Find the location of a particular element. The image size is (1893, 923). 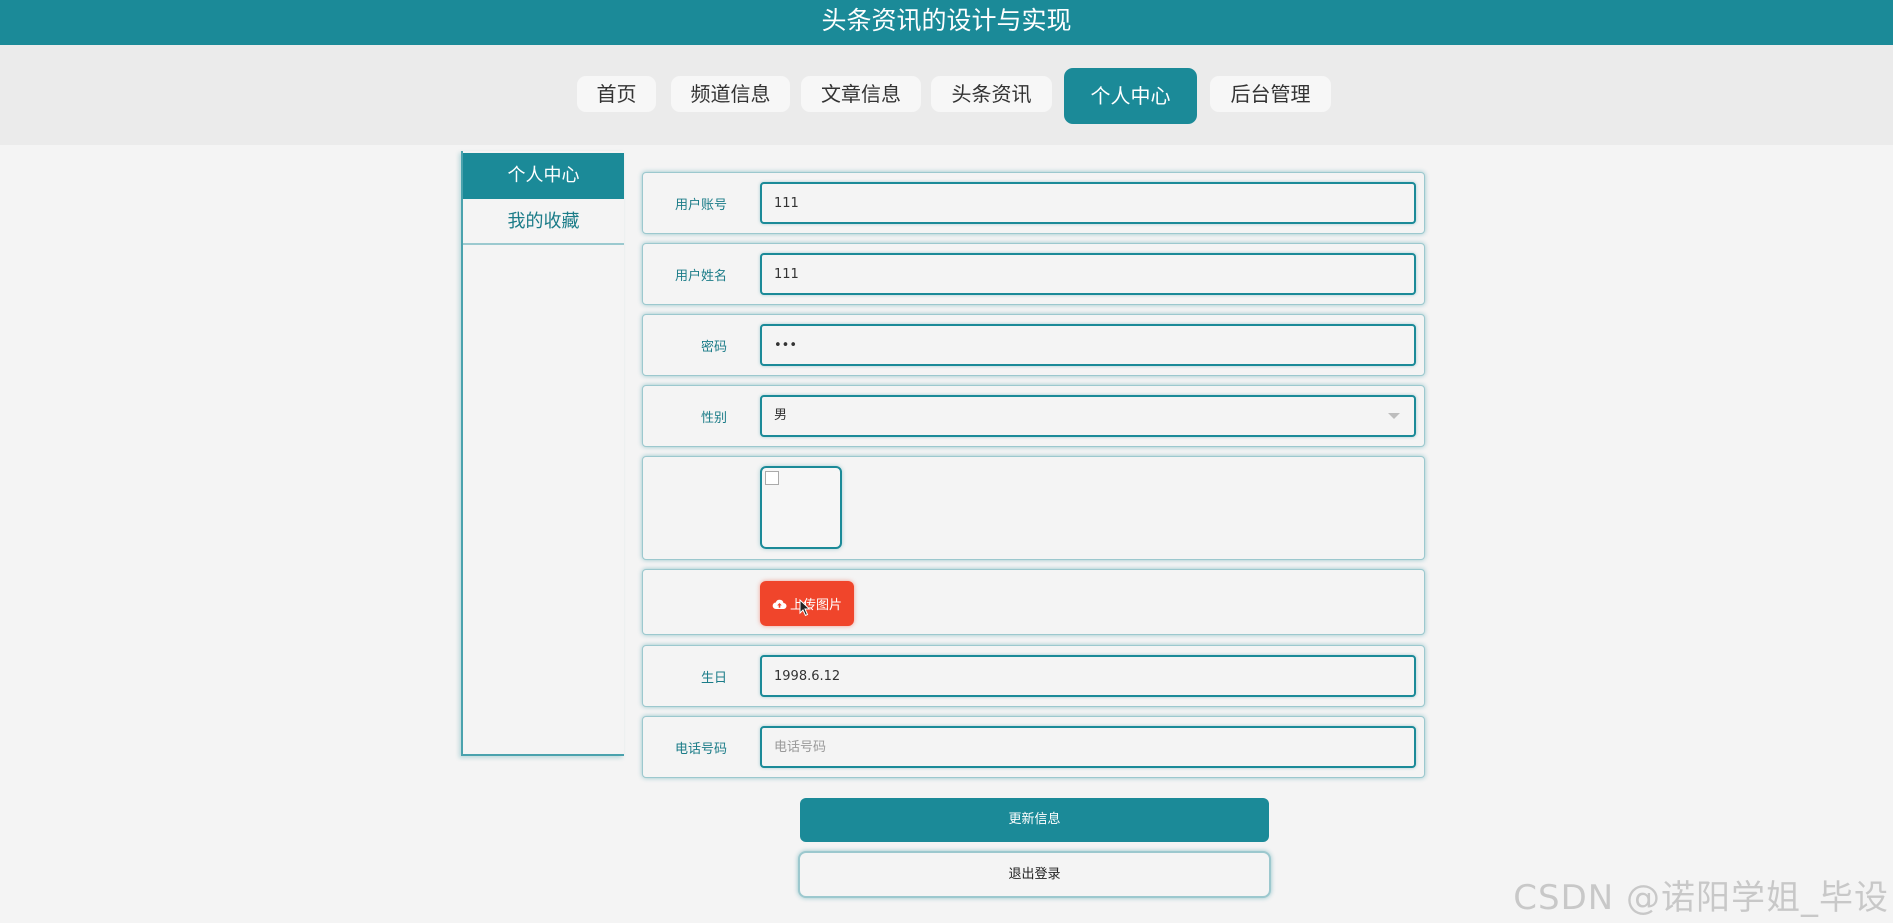

form-row-name: 用户姓名 is located at coordinates (1033, 274).